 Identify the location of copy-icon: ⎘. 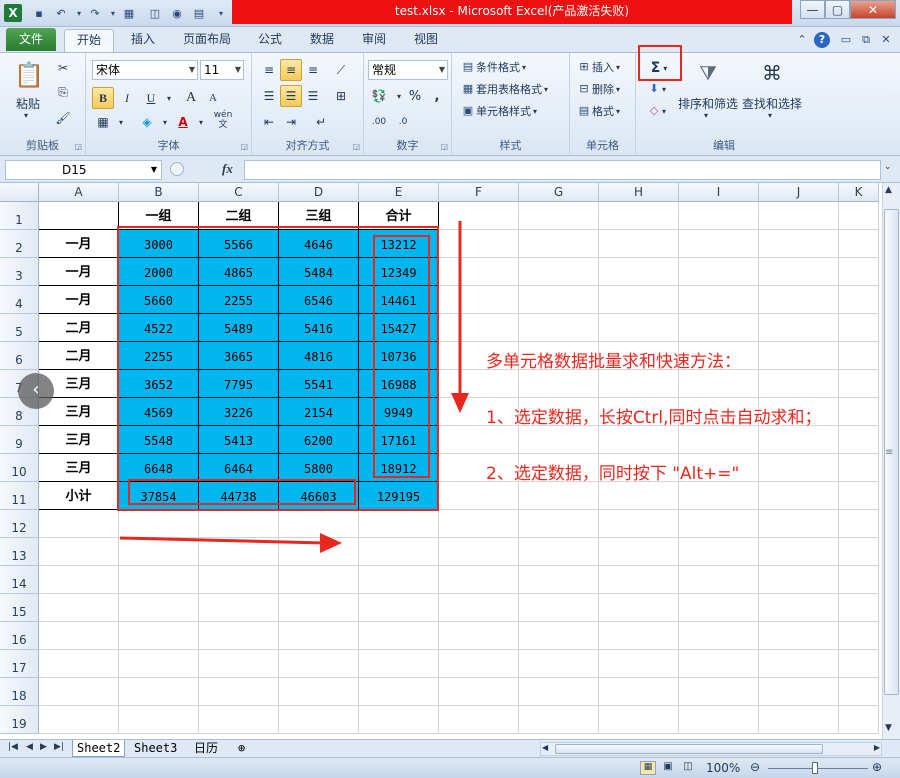
(63, 92).